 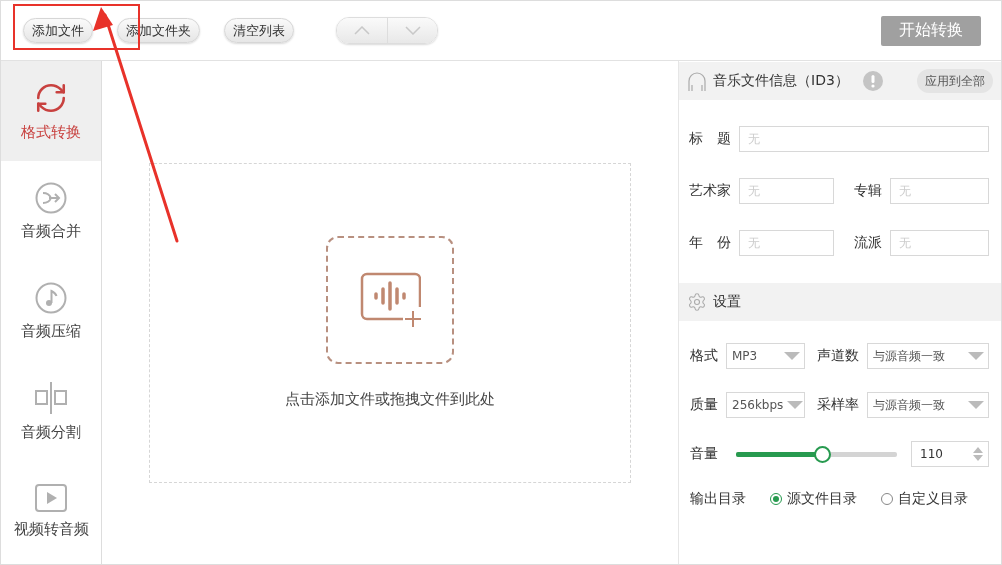 What do you see at coordinates (51, 331) in the screenshot?
I see `sidebar-label: 音频压缩` at bounding box center [51, 331].